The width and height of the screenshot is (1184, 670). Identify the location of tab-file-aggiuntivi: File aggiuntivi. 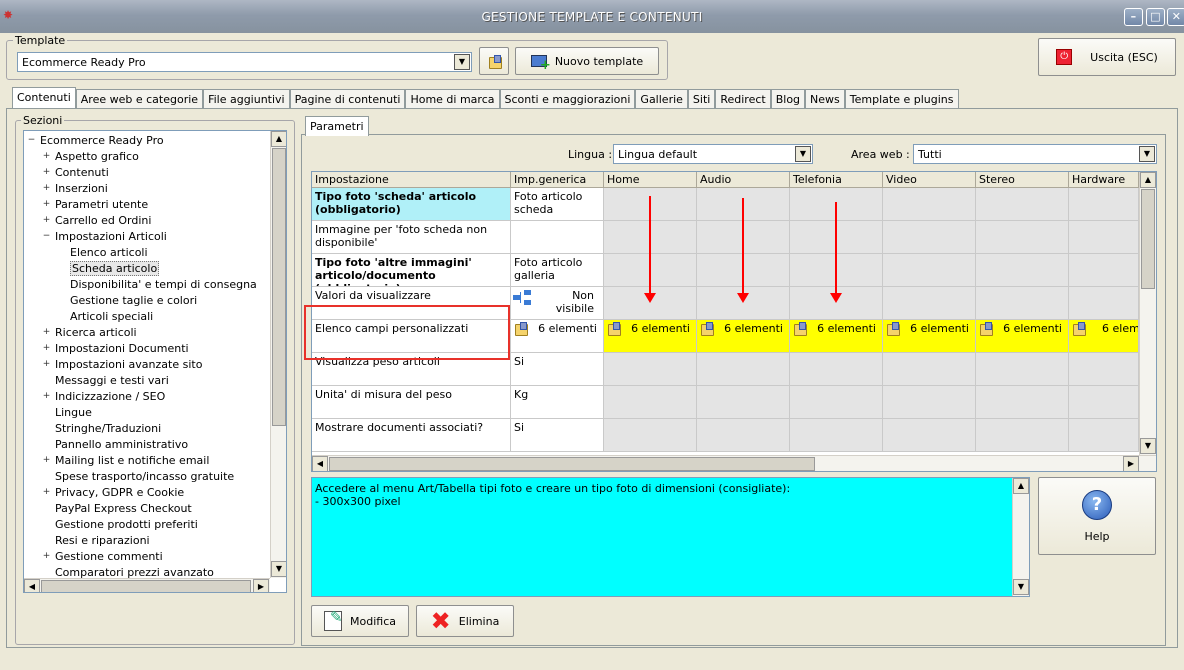
(246, 99).